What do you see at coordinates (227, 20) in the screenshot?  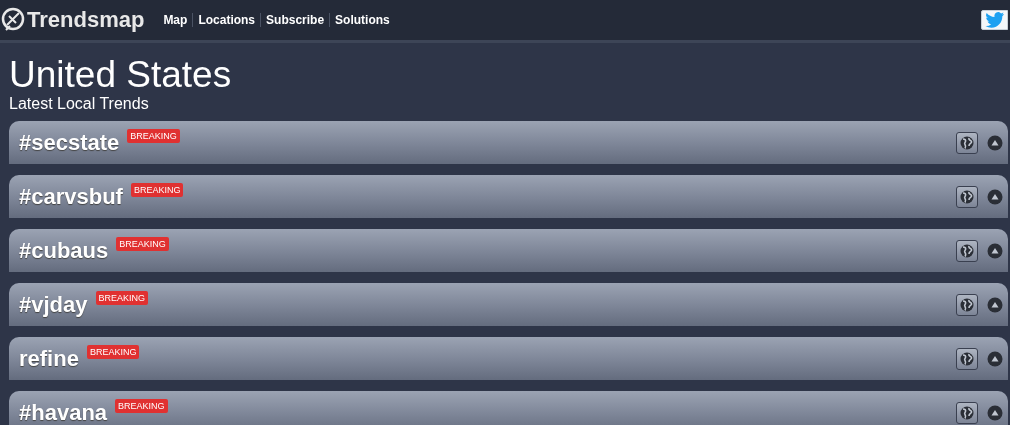 I see `nav-link: Locations` at bounding box center [227, 20].